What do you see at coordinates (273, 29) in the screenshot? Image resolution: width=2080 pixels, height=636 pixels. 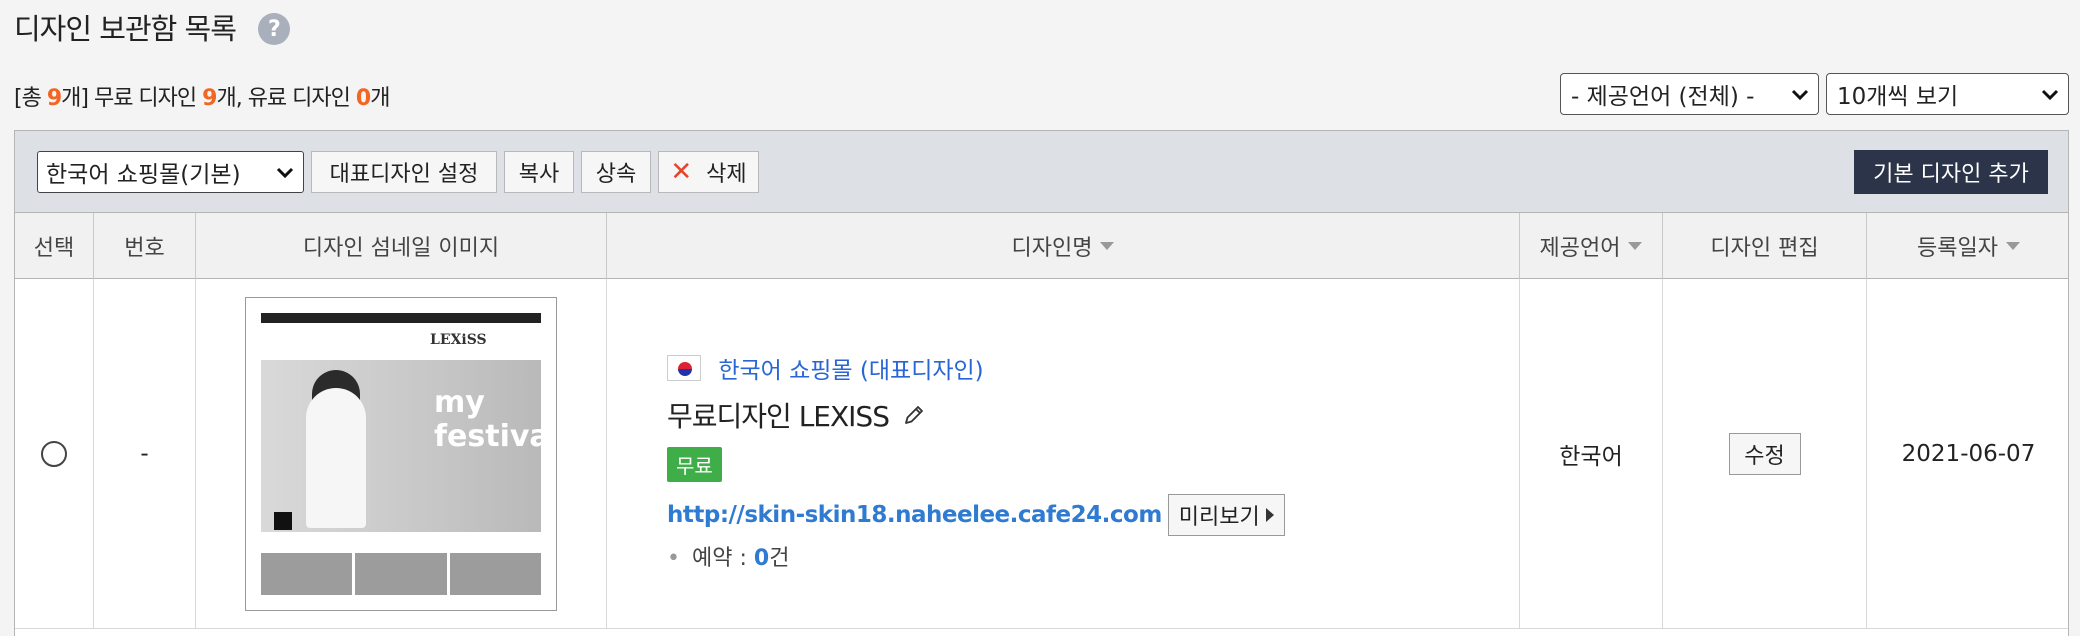 I see `help-icon: ?` at bounding box center [273, 29].